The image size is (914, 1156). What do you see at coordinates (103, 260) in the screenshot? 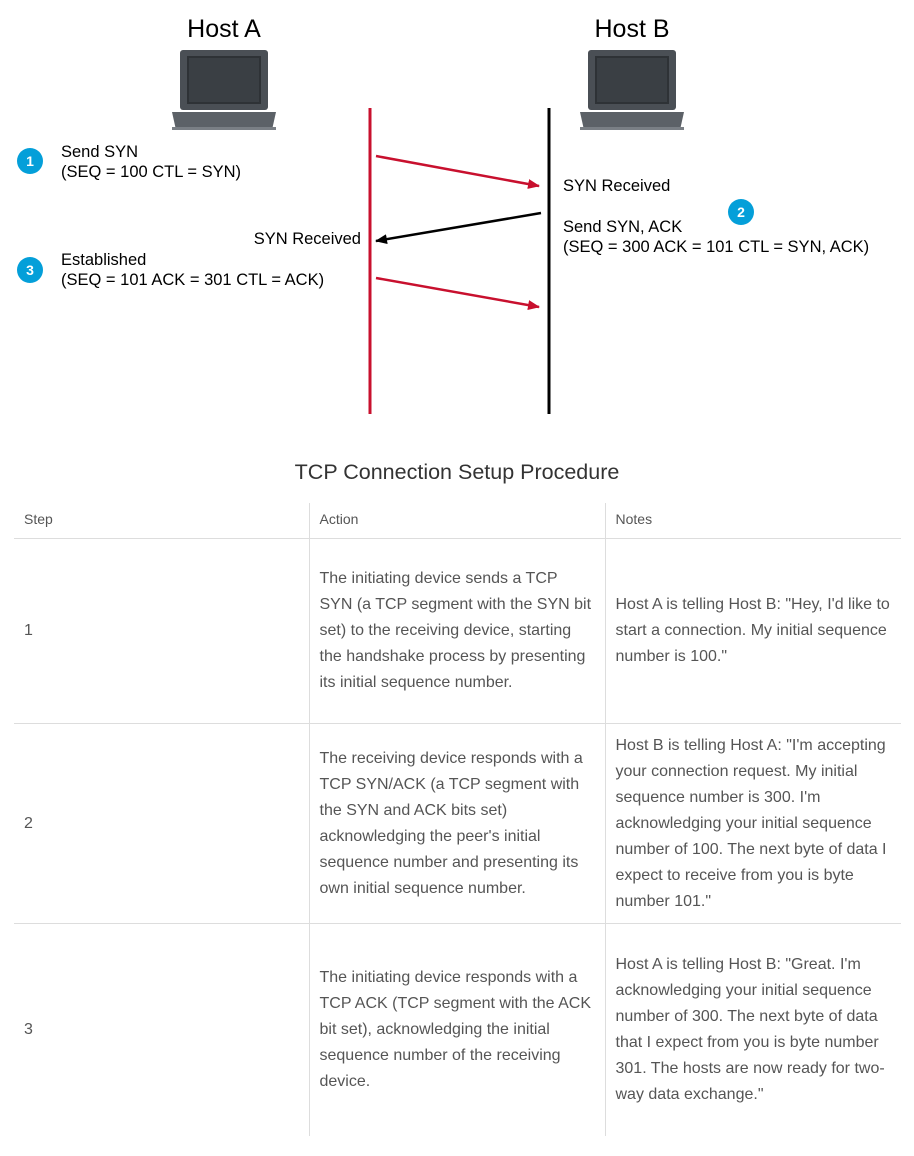
I see `step-3-label: Established` at bounding box center [103, 260].